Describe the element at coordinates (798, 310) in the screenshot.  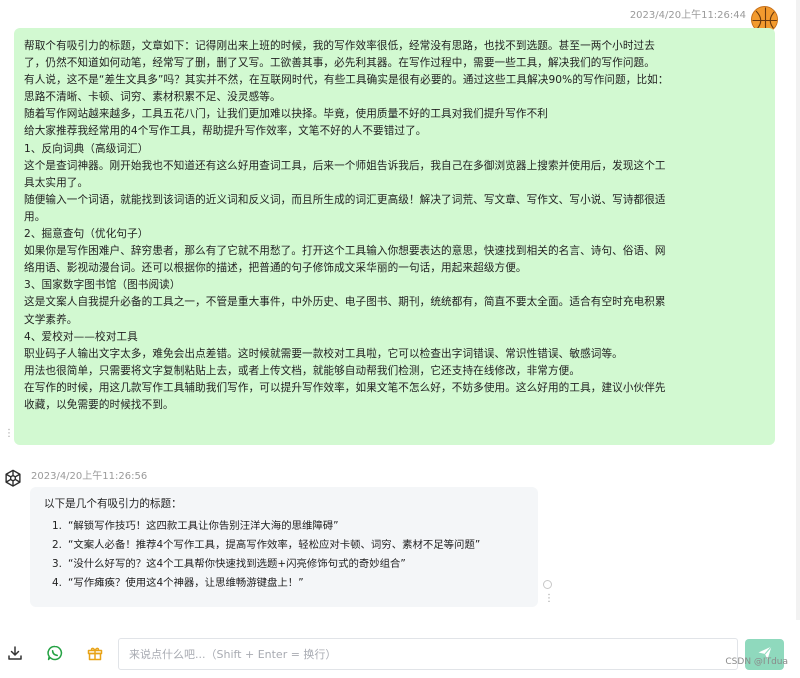
I see `scrollbar-track` at that location.